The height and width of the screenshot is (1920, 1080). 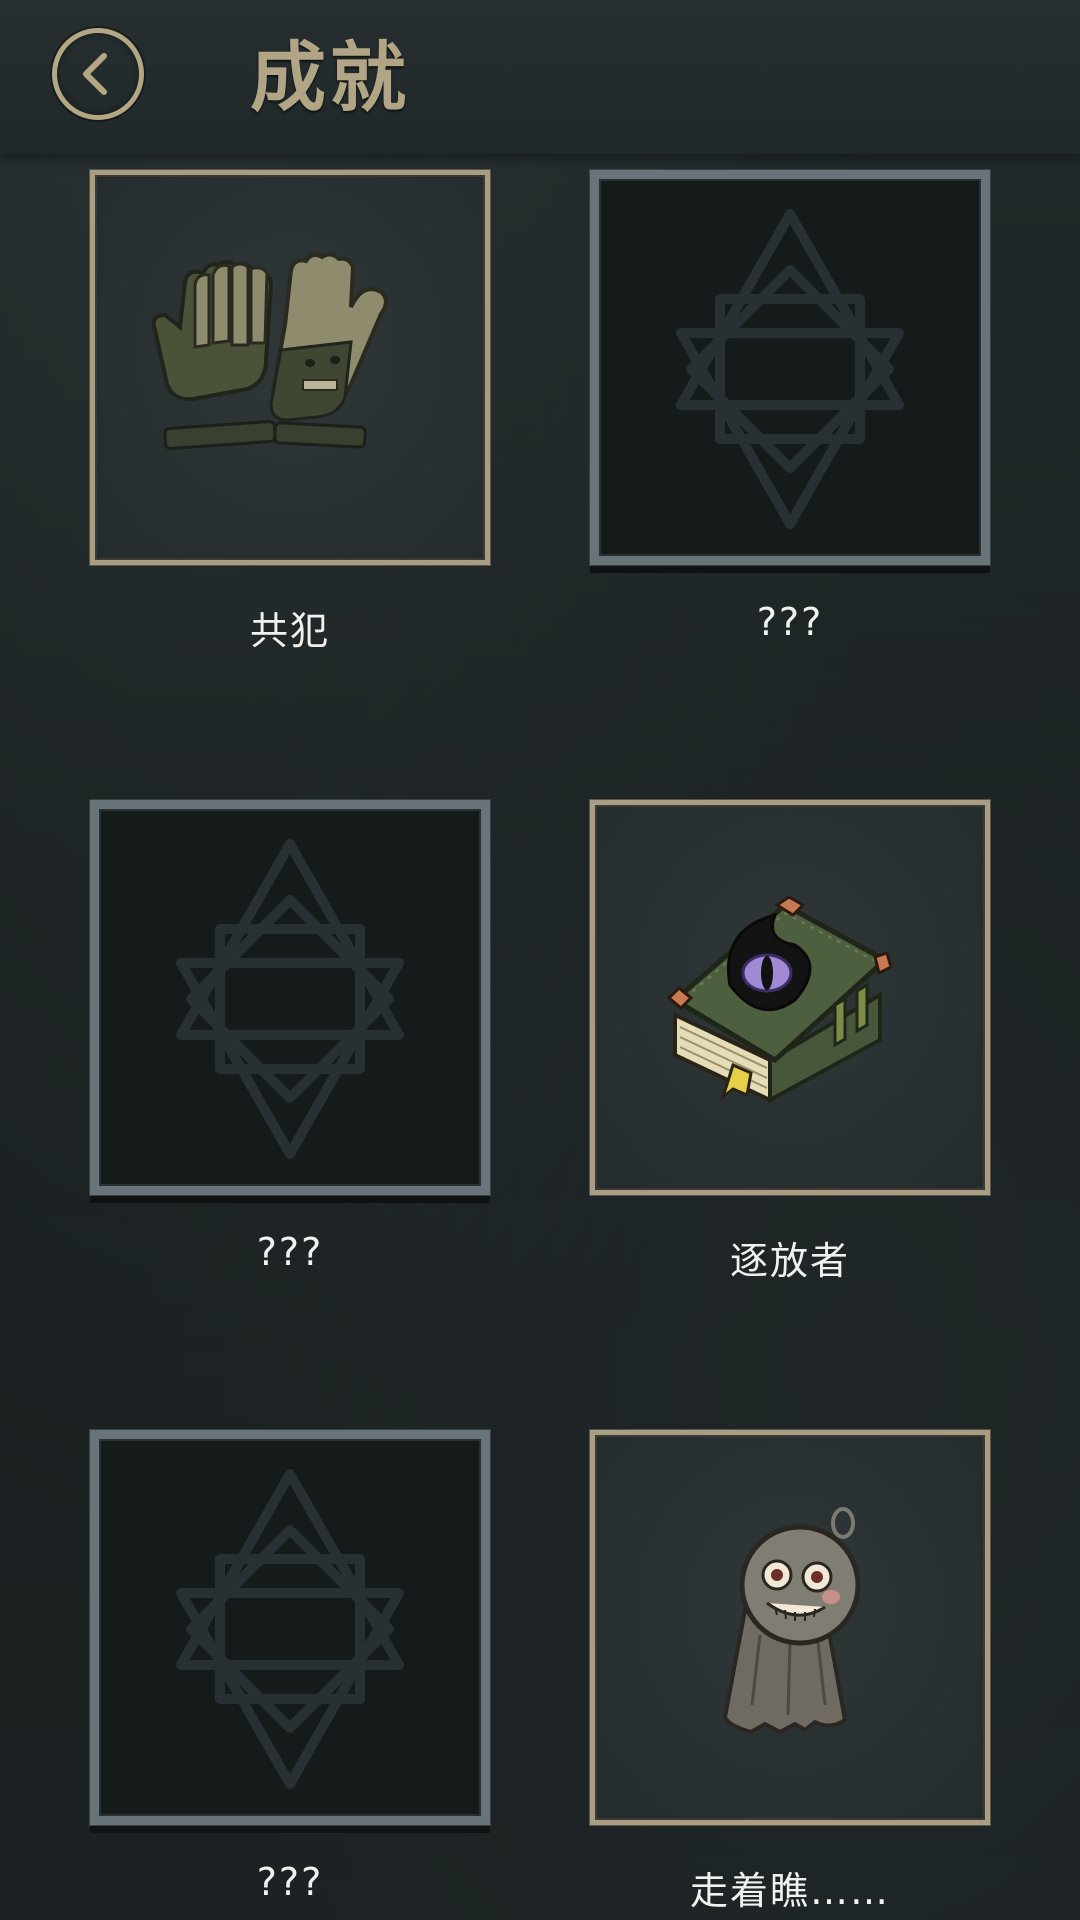 I want to click on achievement-label: 逐放者, so click(x=789, y=1261).